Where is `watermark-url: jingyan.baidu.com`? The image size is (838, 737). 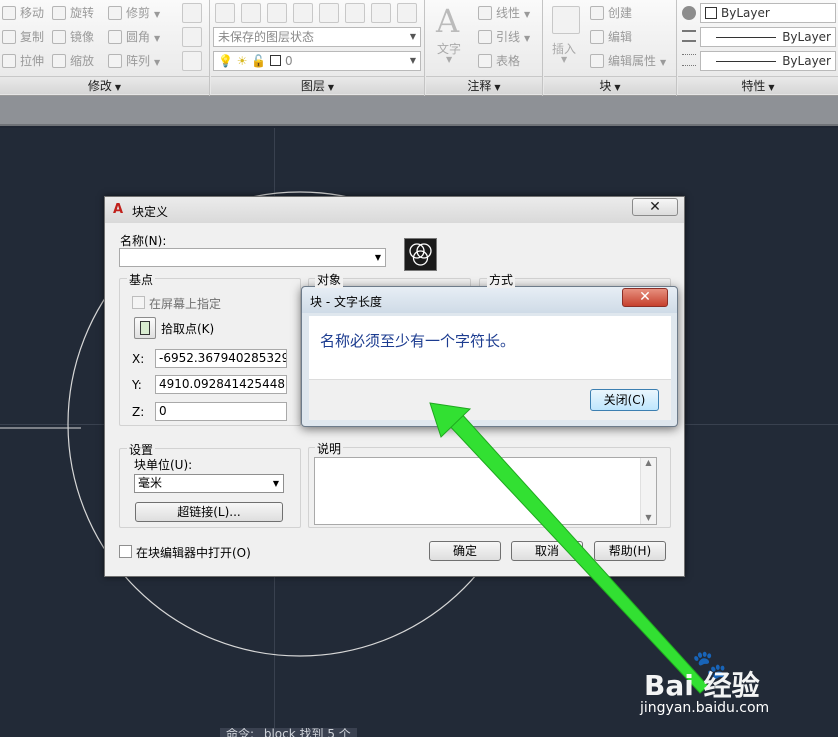
watermark-url: jingyan.baidu.com is located at coordinates (705, 708).